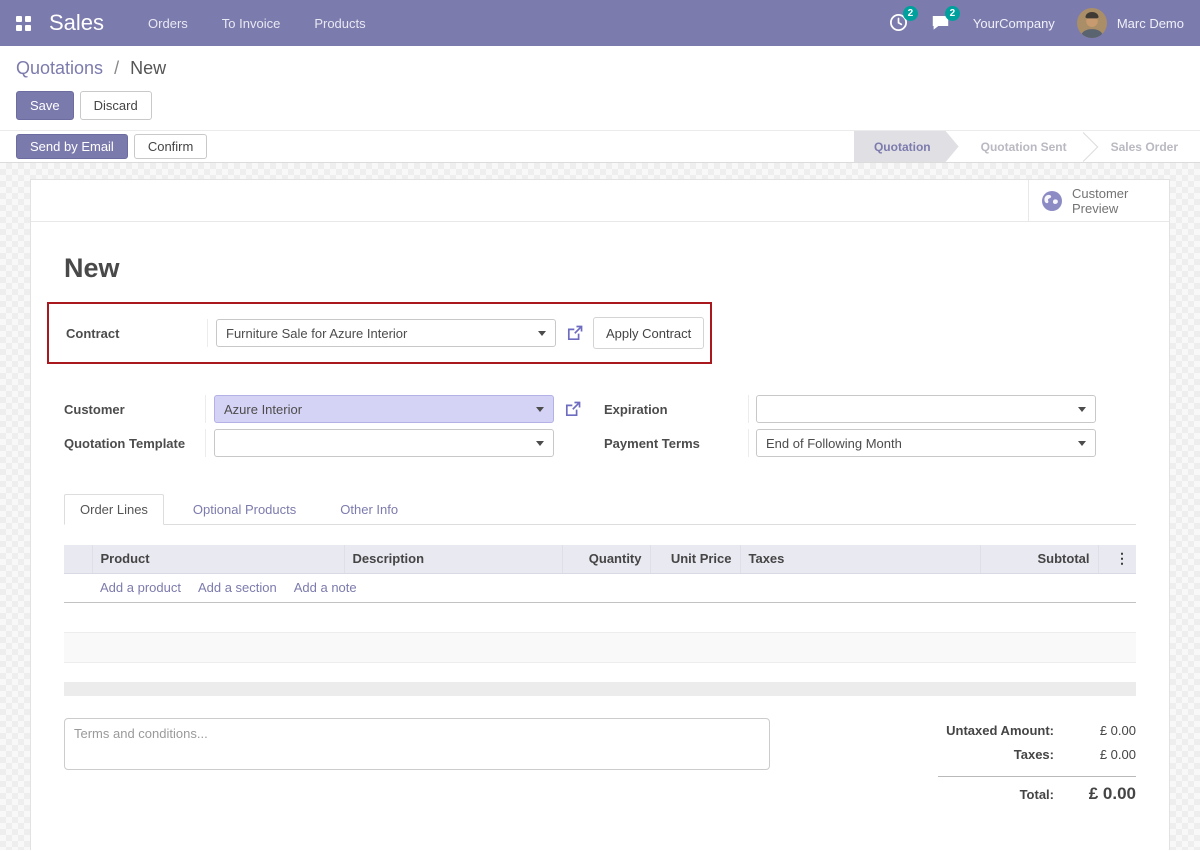 The image size is (1200, 851). I want to click on taxes-row: Taxes: £ 0.00, so click(1037, 759).